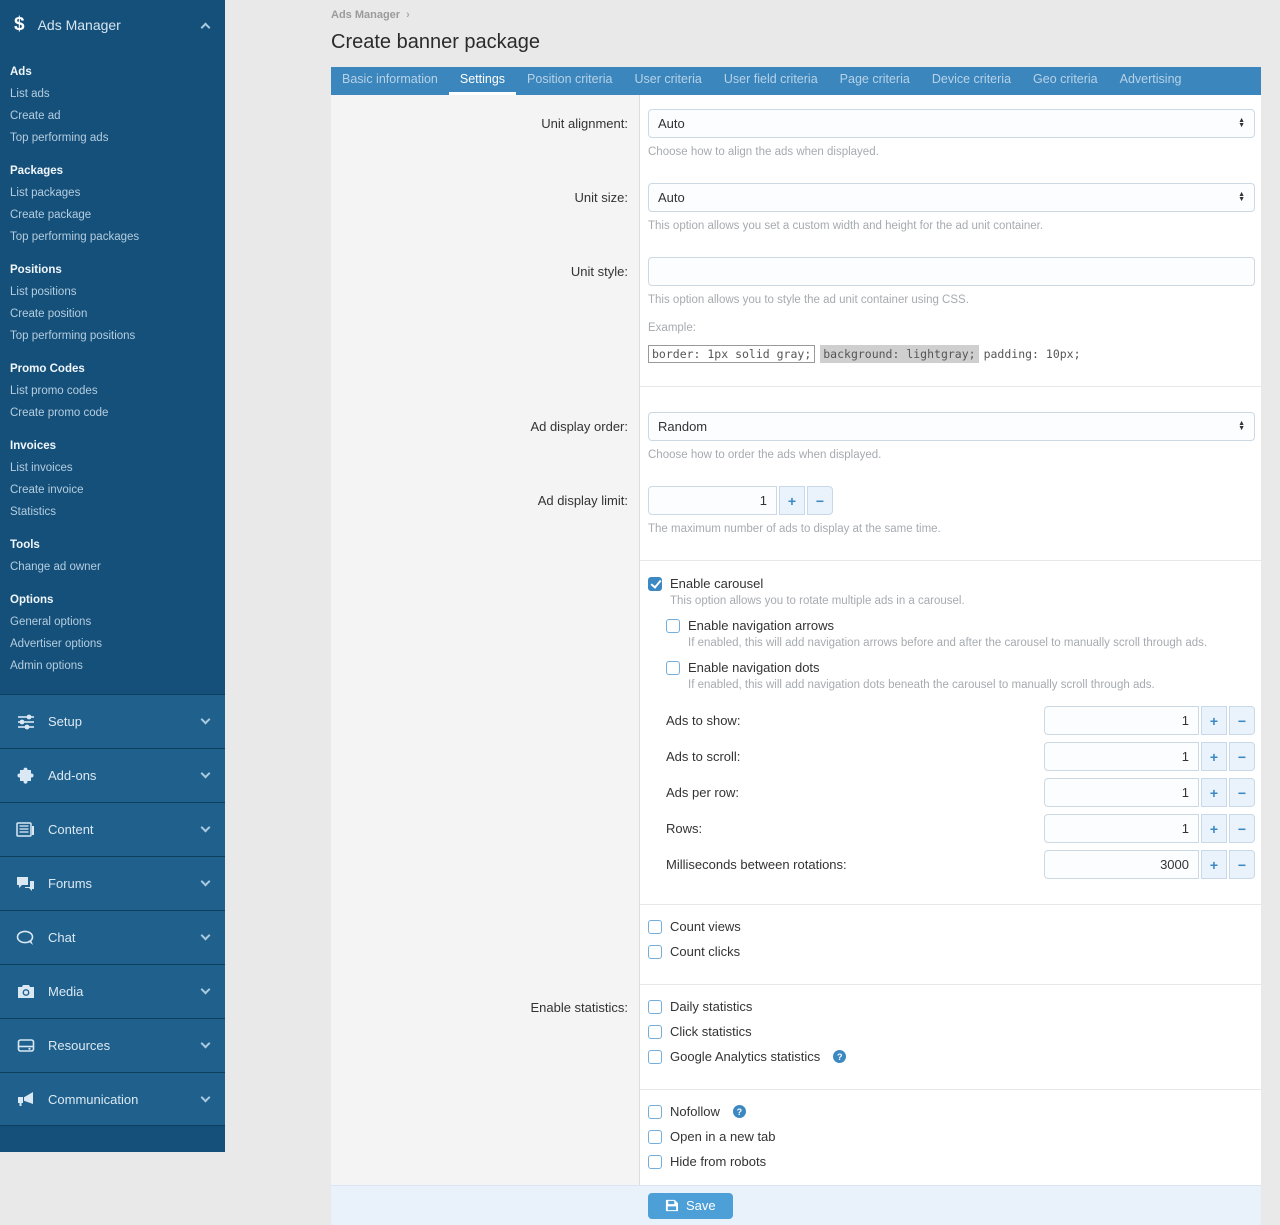 This screenshot has height=1225, width=1280. I want to click on ads-per-row-stepper: + −, so click(1149, 792).